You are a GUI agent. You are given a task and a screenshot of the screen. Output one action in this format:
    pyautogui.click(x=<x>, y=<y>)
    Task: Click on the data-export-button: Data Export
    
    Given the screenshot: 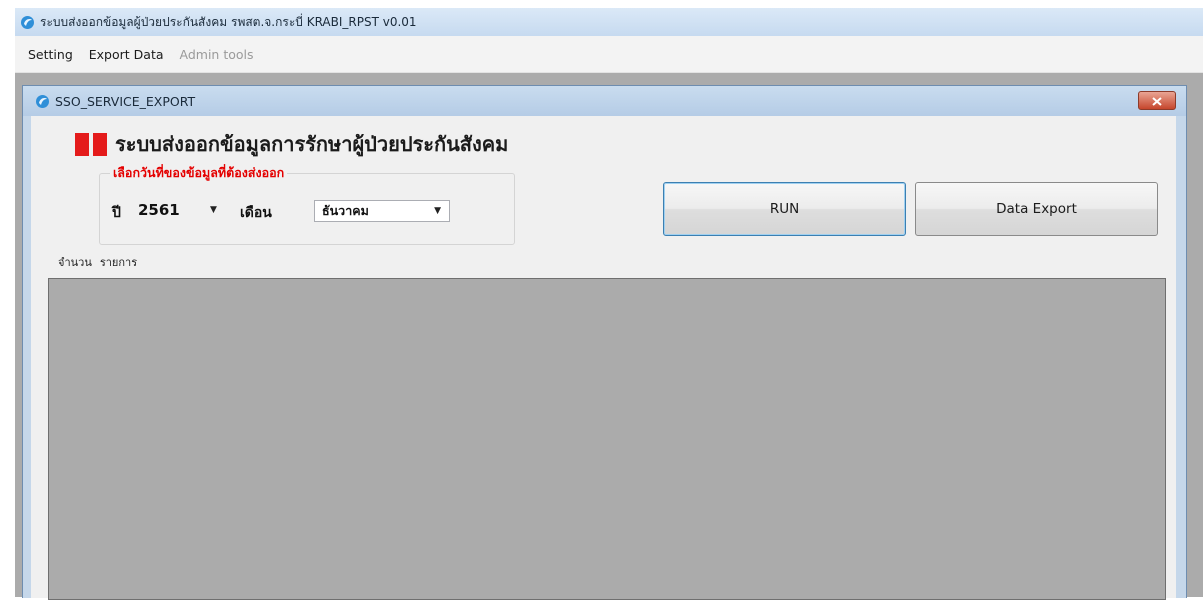 What is the action you would take?
    pyautogui.click(x=1036, y=209)
    